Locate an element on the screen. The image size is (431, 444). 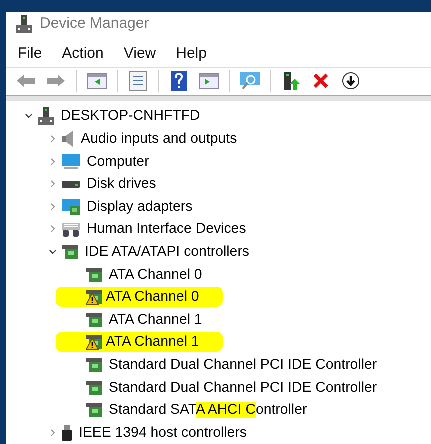
disk-drive-icon is located at coordinates (71, 184).